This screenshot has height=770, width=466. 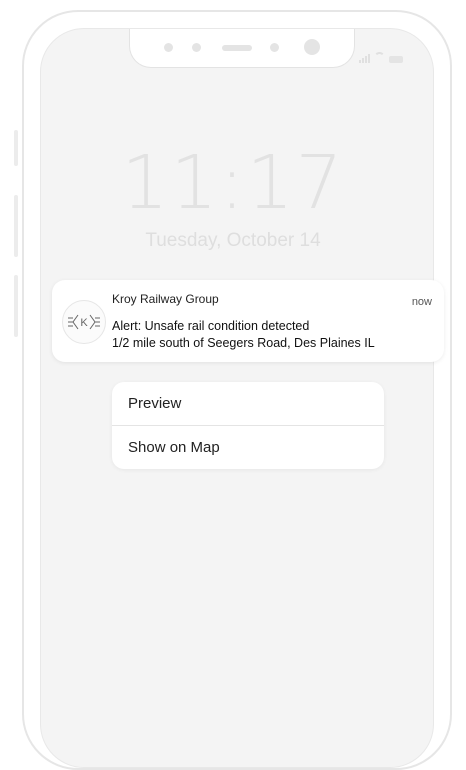 I want to click on notification-actions-menu: Preview Show on Map, so click(x=248, y=425).